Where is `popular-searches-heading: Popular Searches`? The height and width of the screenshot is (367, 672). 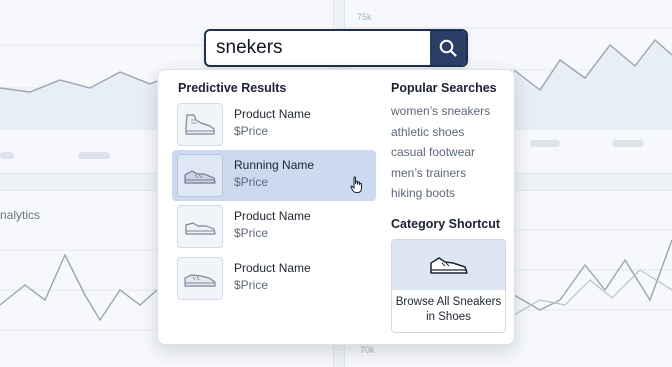 popular-searches-heading: Popular Searches is located at coordinates (444, 88).